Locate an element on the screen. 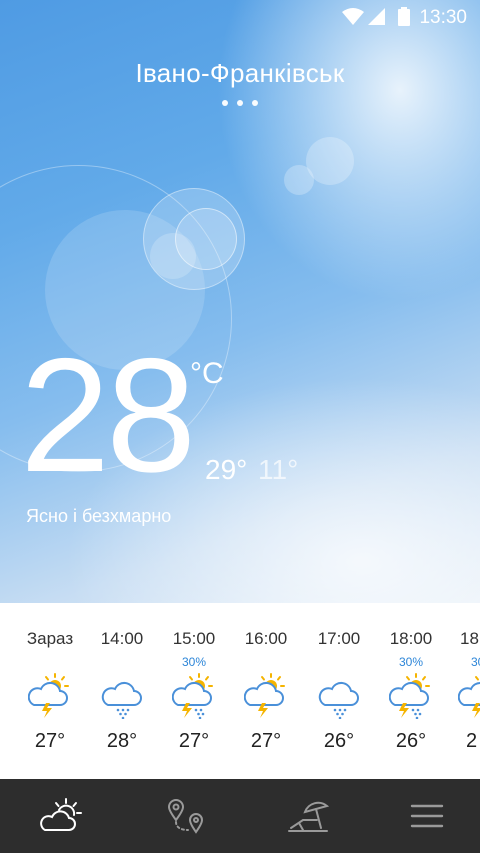  city-name: Івано-Франківськ is located at coordinates (240, 73).